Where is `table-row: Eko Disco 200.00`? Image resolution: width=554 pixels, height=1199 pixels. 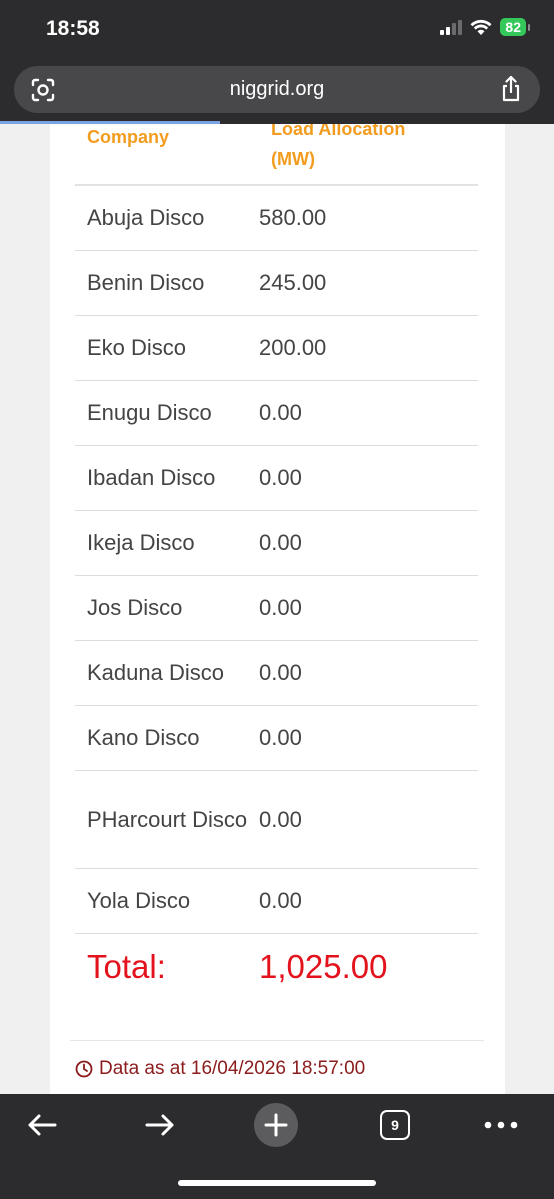 table-row: Eko Disco 200.00 is located at coordinates (276, 348).